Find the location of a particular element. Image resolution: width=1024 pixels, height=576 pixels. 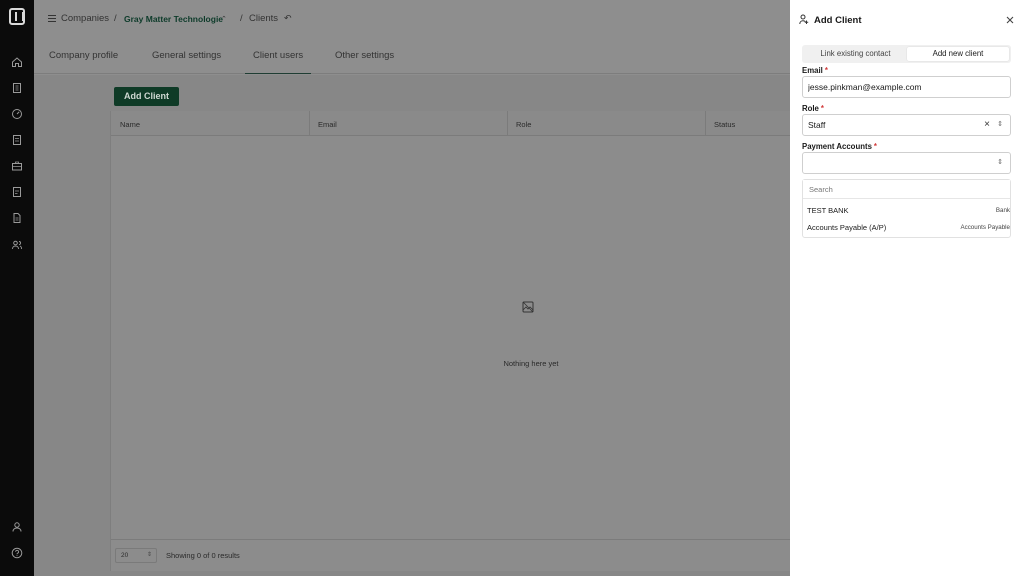

report-icon is located at coordinates (17, 192).